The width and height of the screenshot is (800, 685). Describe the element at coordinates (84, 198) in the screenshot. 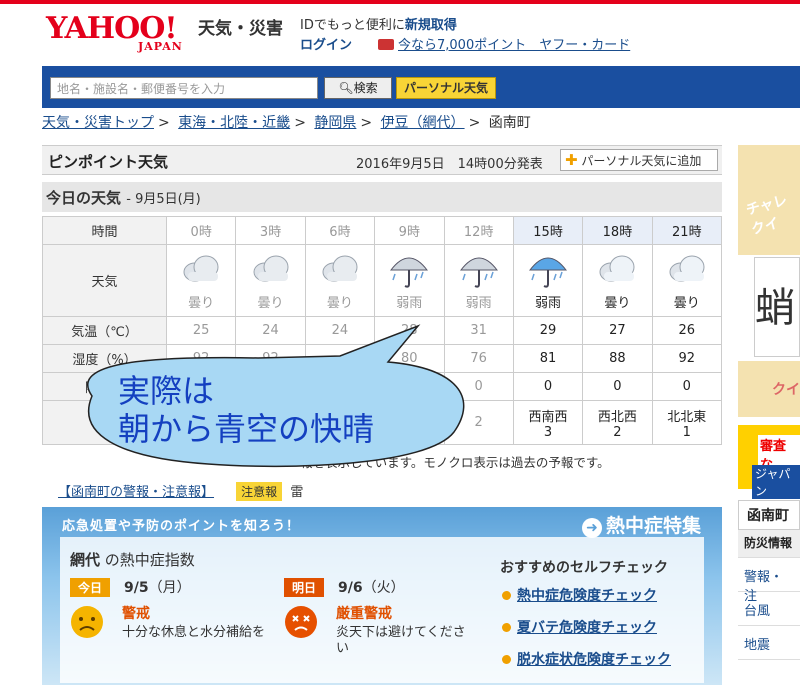

I see `today-title: 今日の天気` at that location.